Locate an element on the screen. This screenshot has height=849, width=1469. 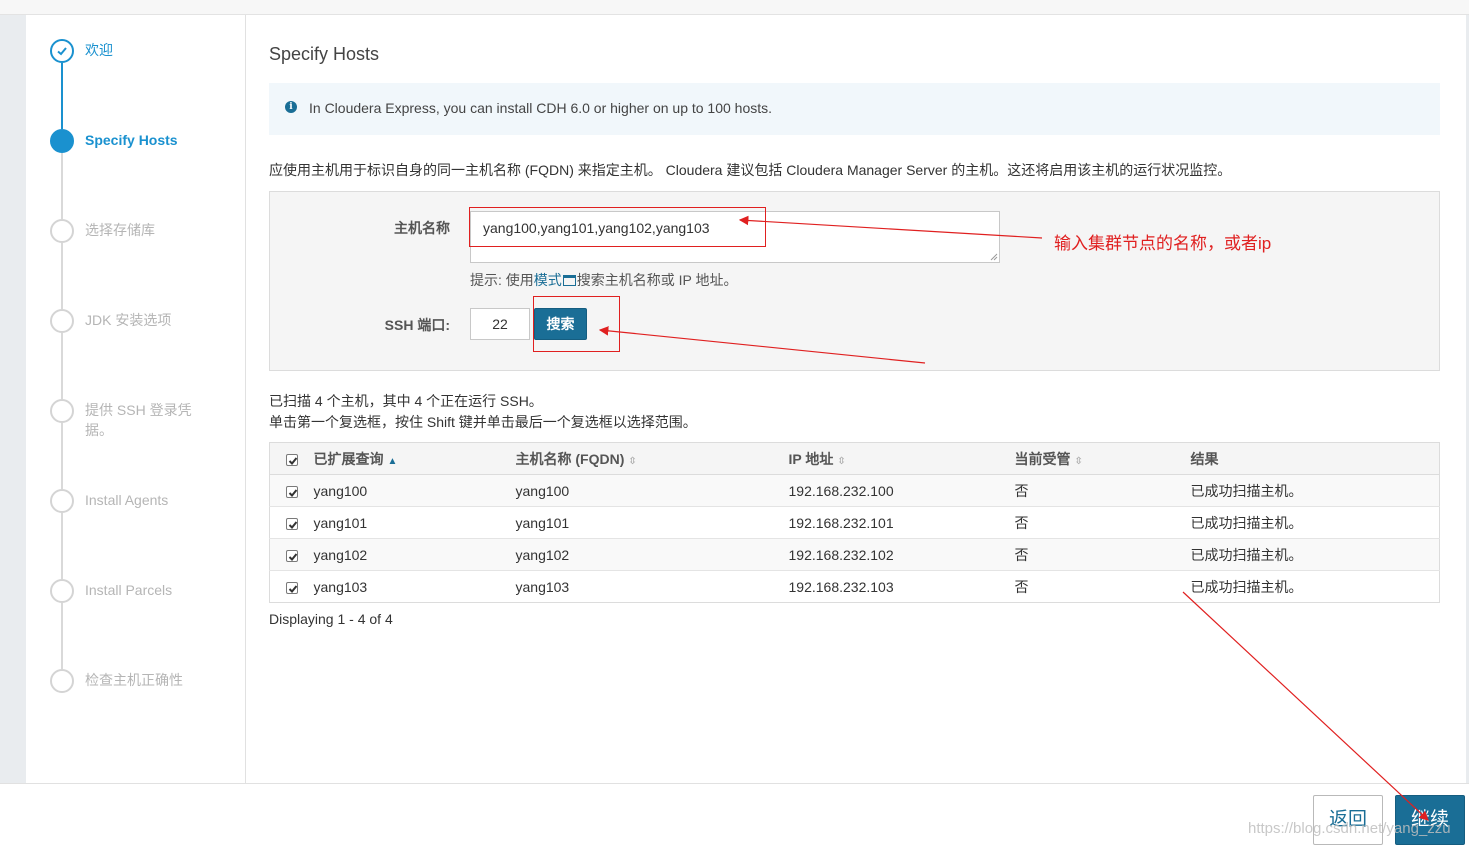
arrow-to-hostnames is located at coordinates (890, 227).